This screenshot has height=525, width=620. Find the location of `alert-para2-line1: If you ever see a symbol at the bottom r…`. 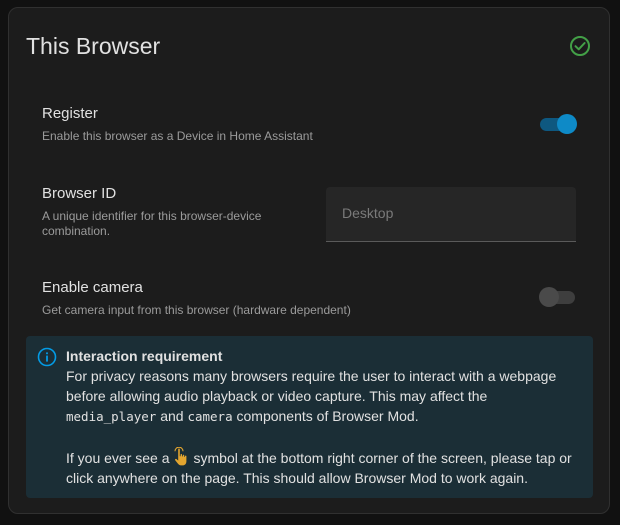

alert-para2-line1: If you ever see a symbol at the bottom r… is located at coordinates (326, 457).